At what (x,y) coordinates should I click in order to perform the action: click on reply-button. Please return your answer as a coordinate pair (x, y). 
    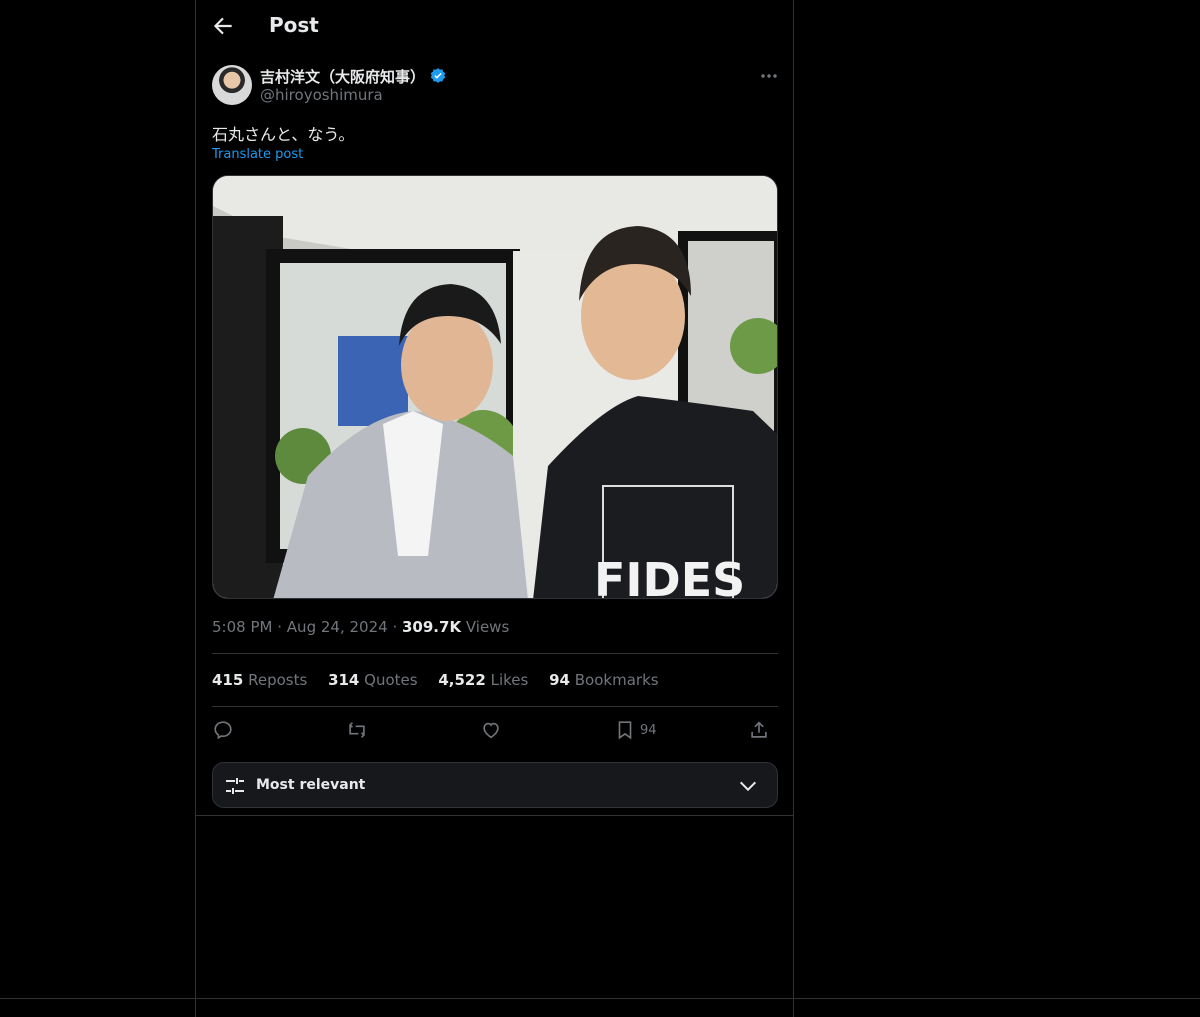
    Looking at the image, I should click on (223, 730).